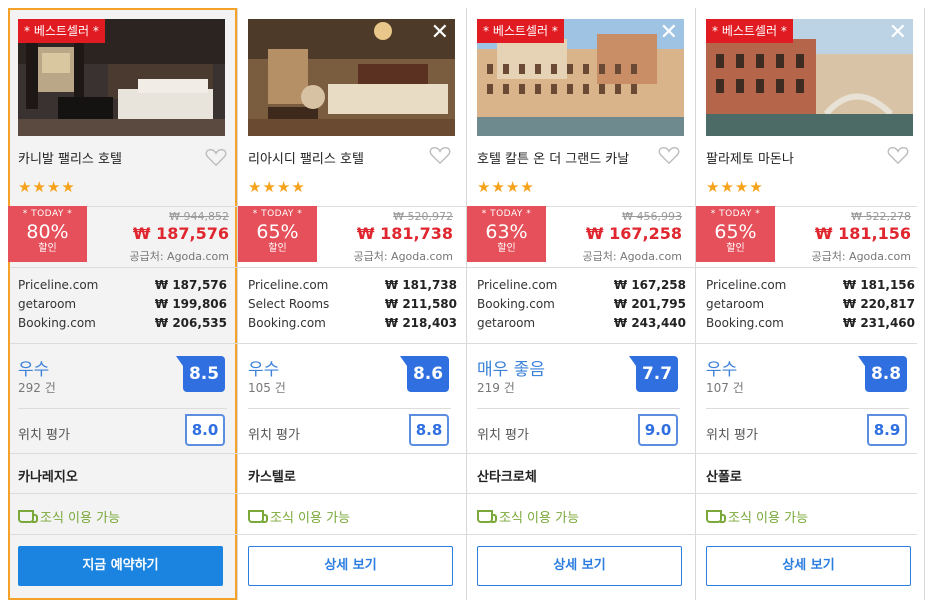 Image resolution: width=941 pixels, height=608 pixels. I want to click on rating-text: 우수, so click(722, 370).